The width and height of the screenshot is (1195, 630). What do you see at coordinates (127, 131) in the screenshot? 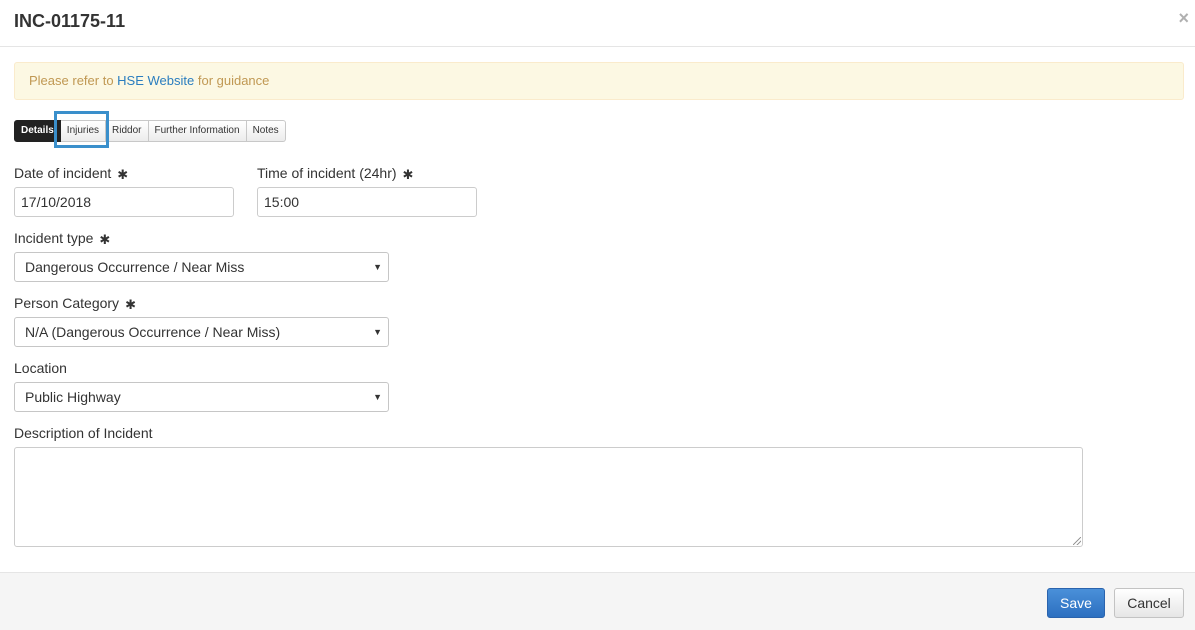
I see `tab-riddor: Riddor` at bounding box center [127, 131].